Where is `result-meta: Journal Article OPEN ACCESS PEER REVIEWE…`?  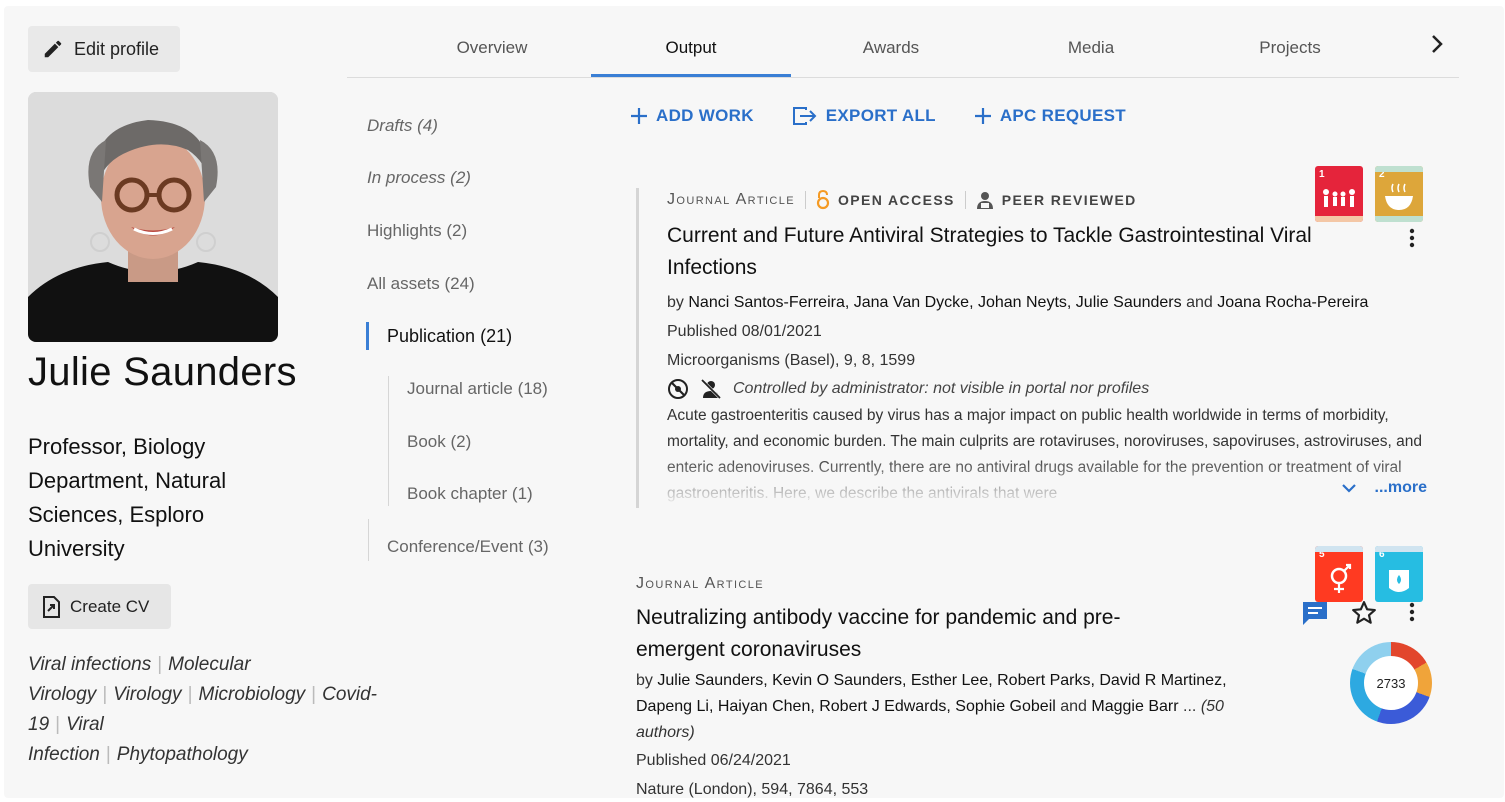 result-meta: Journal Article OPEN ACCESS PEER REVIEWE… is located at coordinates (1051, 200).